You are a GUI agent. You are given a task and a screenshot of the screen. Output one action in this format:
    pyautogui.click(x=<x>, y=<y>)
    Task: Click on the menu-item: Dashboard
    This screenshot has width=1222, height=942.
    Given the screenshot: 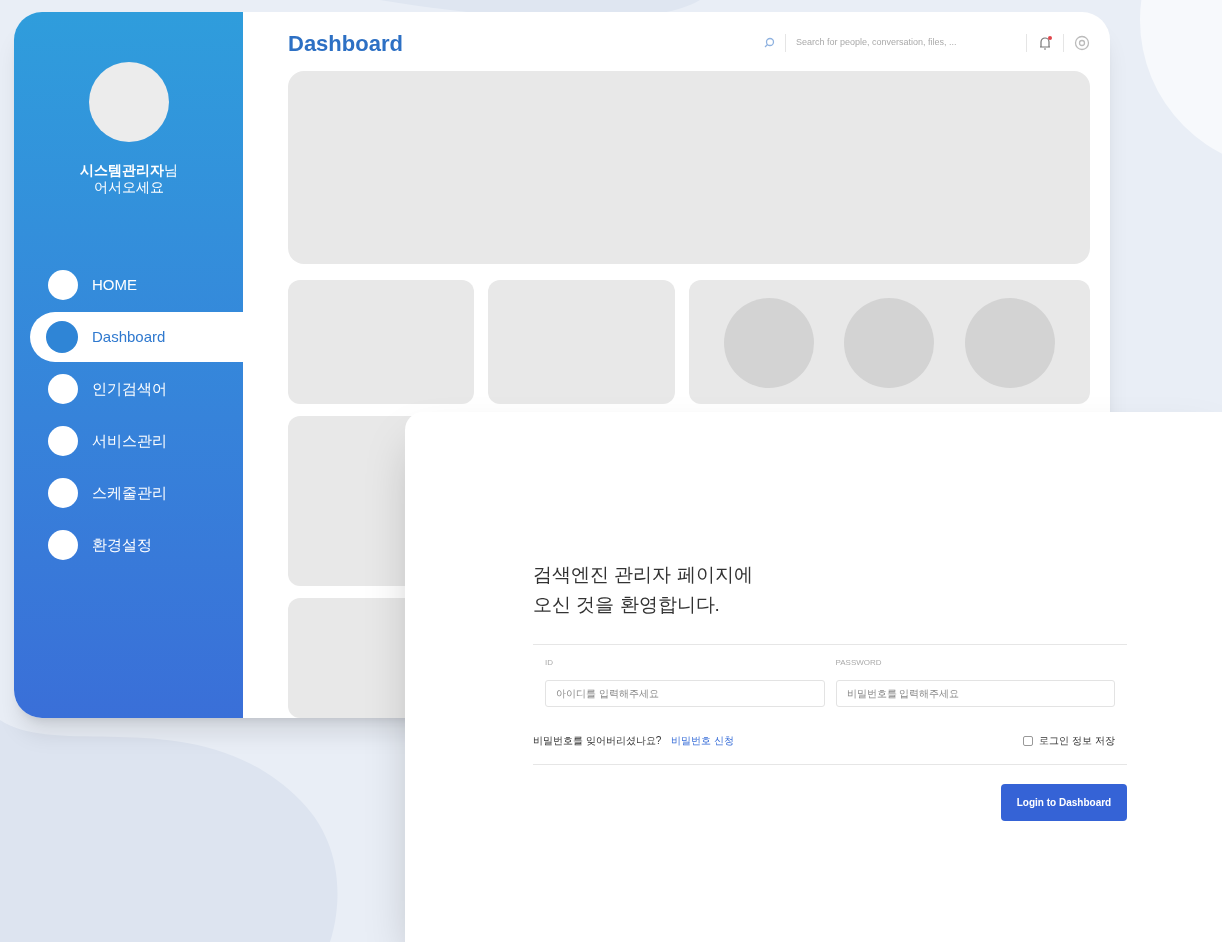 What is the action you would take?
    pyautogui.click(x=136, y=337)
    